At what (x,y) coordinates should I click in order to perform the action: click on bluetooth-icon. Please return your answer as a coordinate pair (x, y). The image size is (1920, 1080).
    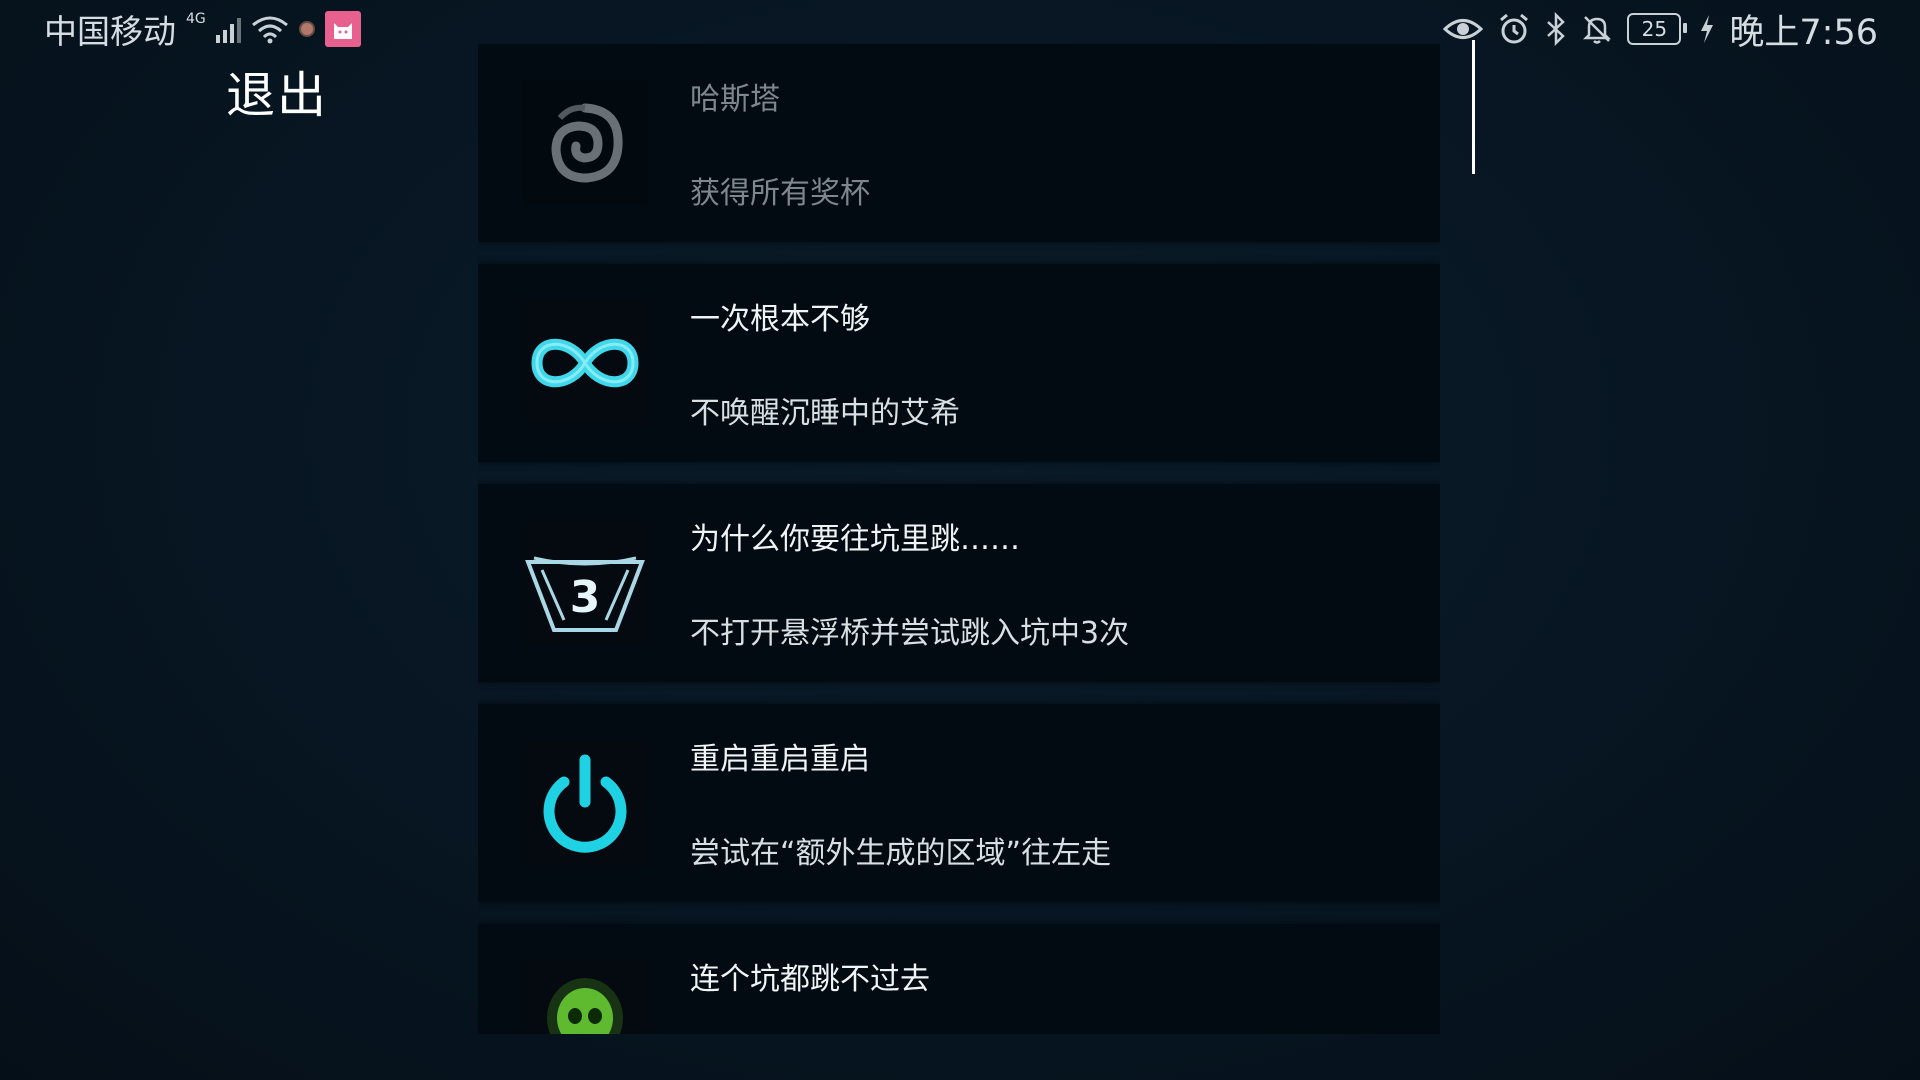
    Looking at the image, I should click on (1556, 29).